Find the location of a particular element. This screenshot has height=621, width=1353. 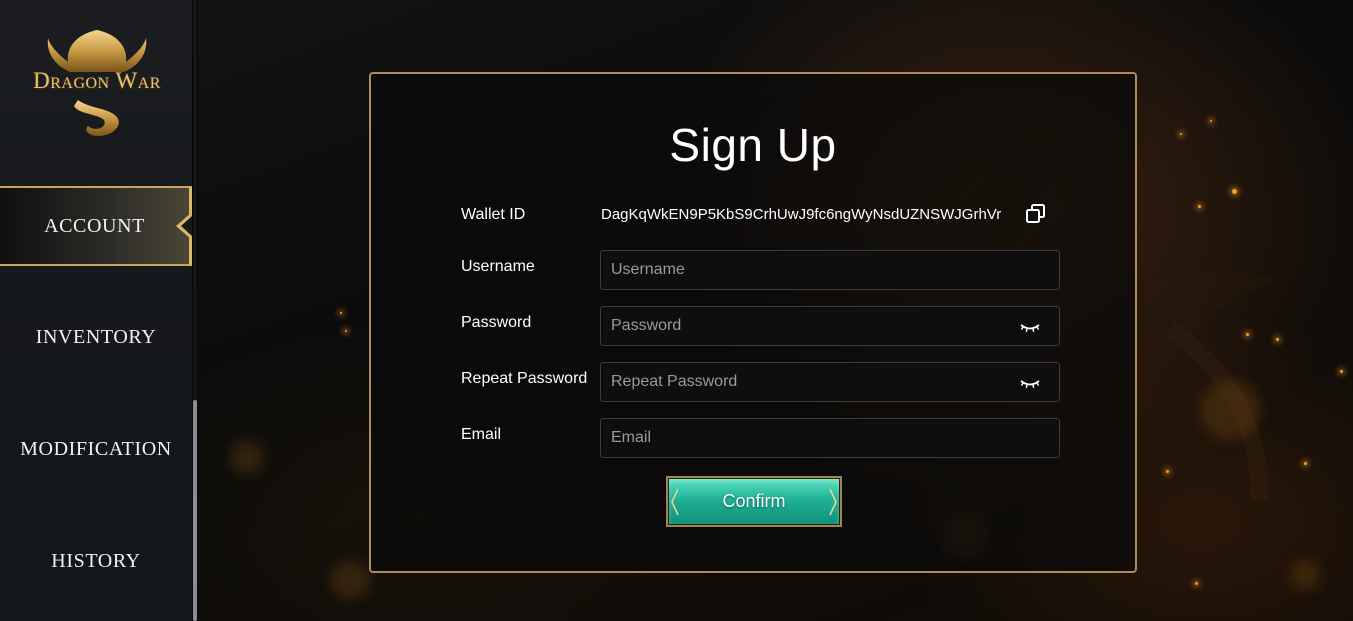

sidebar-item-label: ACCOUNT is located at coordinates (94, 225).